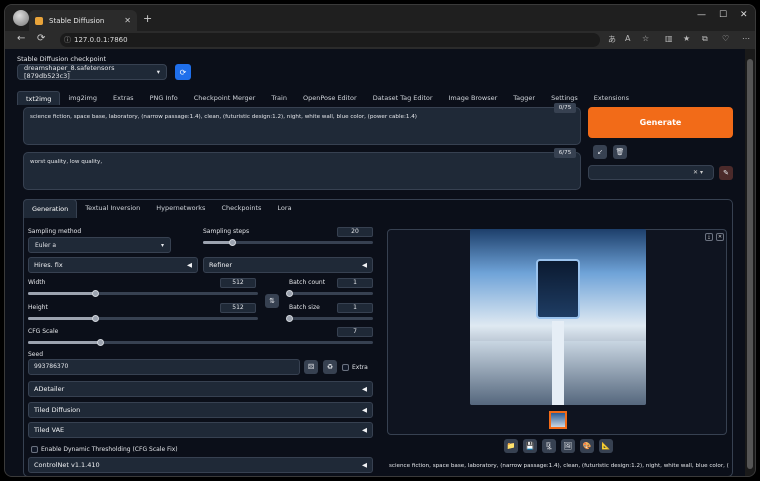  Describe the element at coordinates (67, 40) in the screenshot. I see `site-info-icon: ⓘ` at that location.